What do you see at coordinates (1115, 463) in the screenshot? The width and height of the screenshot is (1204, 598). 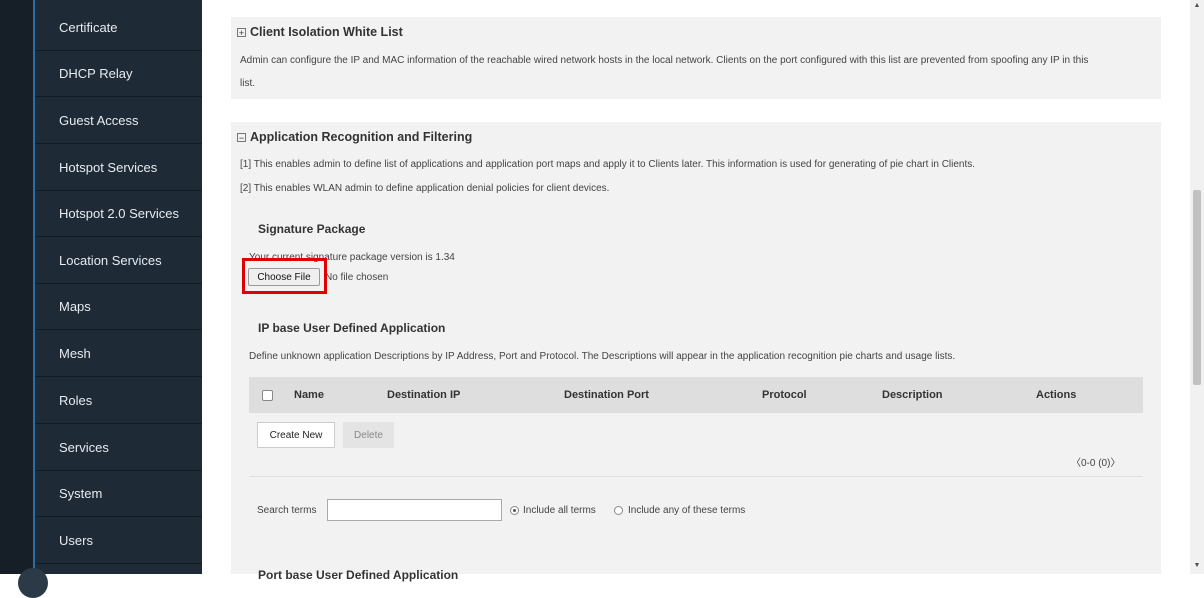 I see `next-page-icon: 〉` at bounding box center [1115, 463].